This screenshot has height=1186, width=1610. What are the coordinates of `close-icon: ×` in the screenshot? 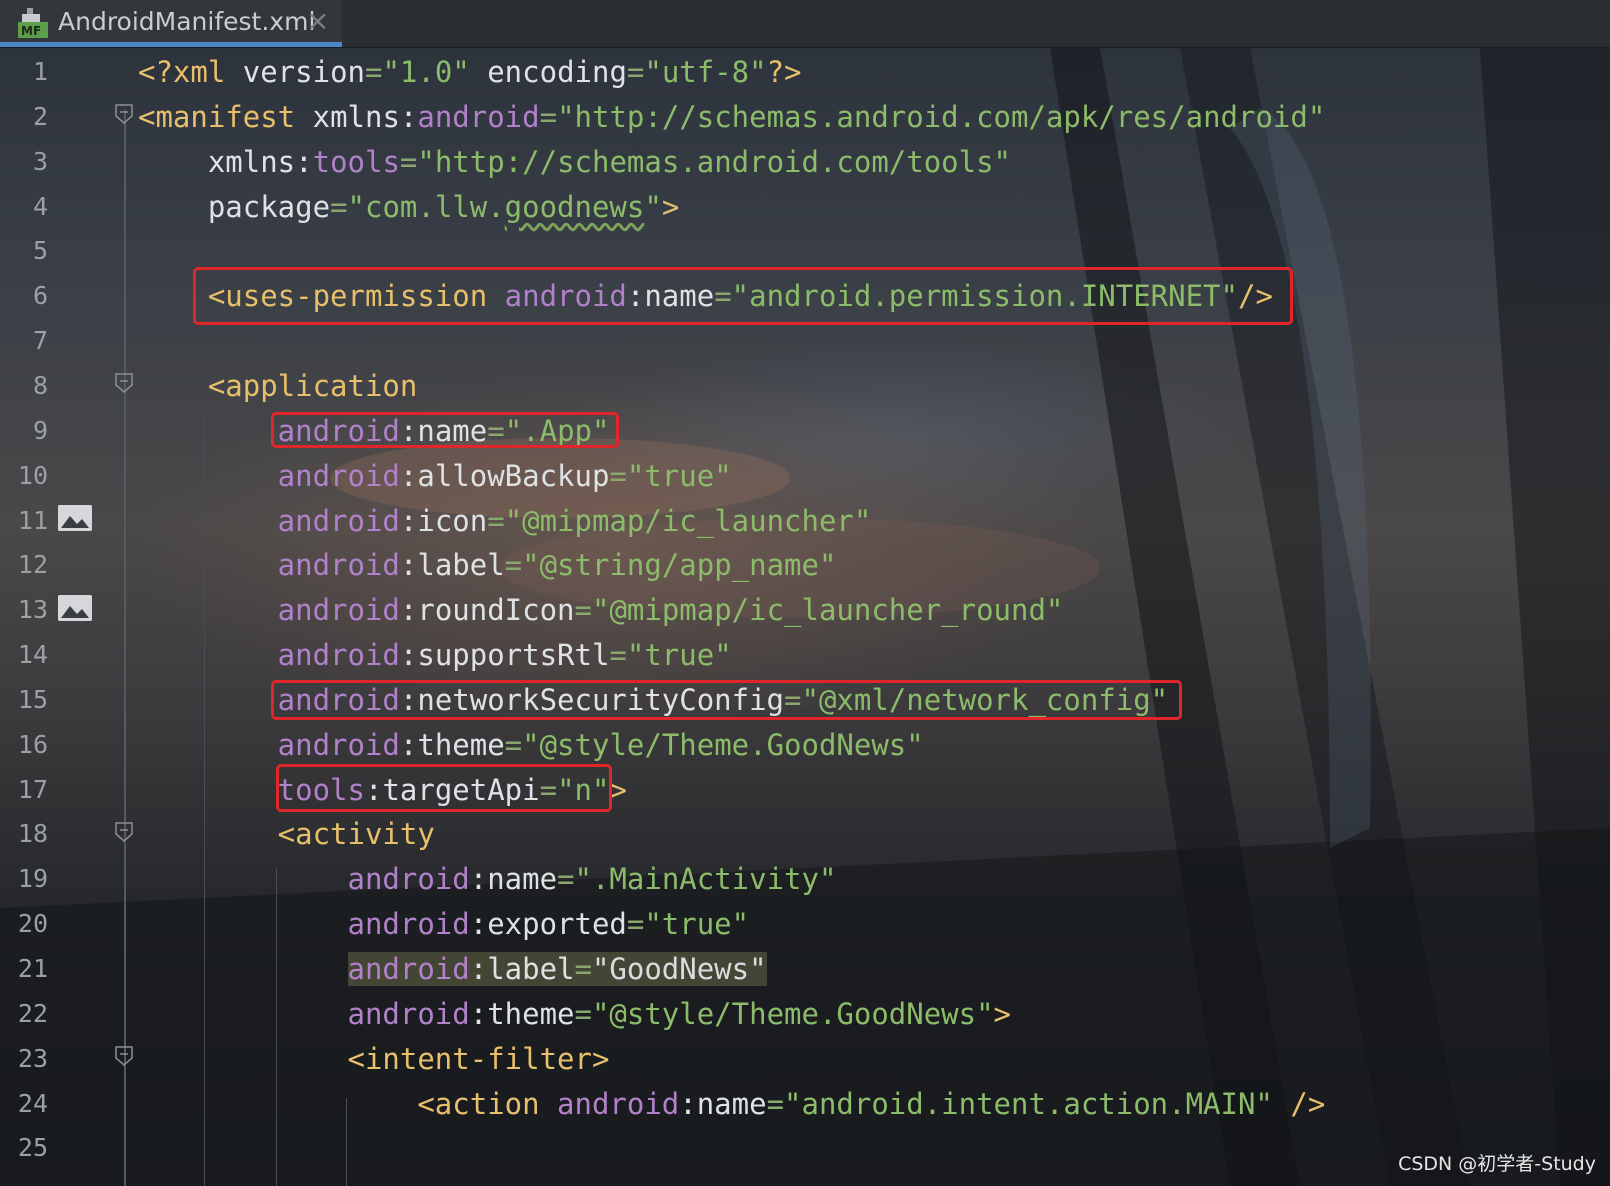 It's located at (317, 20).